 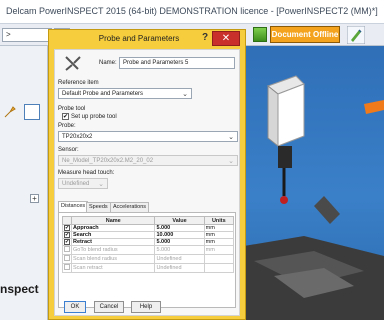 What do you see at coordinates (24, 183) in the screenshot?
I see `explorer-panel: + nspect` at bounding box center [24, 183].